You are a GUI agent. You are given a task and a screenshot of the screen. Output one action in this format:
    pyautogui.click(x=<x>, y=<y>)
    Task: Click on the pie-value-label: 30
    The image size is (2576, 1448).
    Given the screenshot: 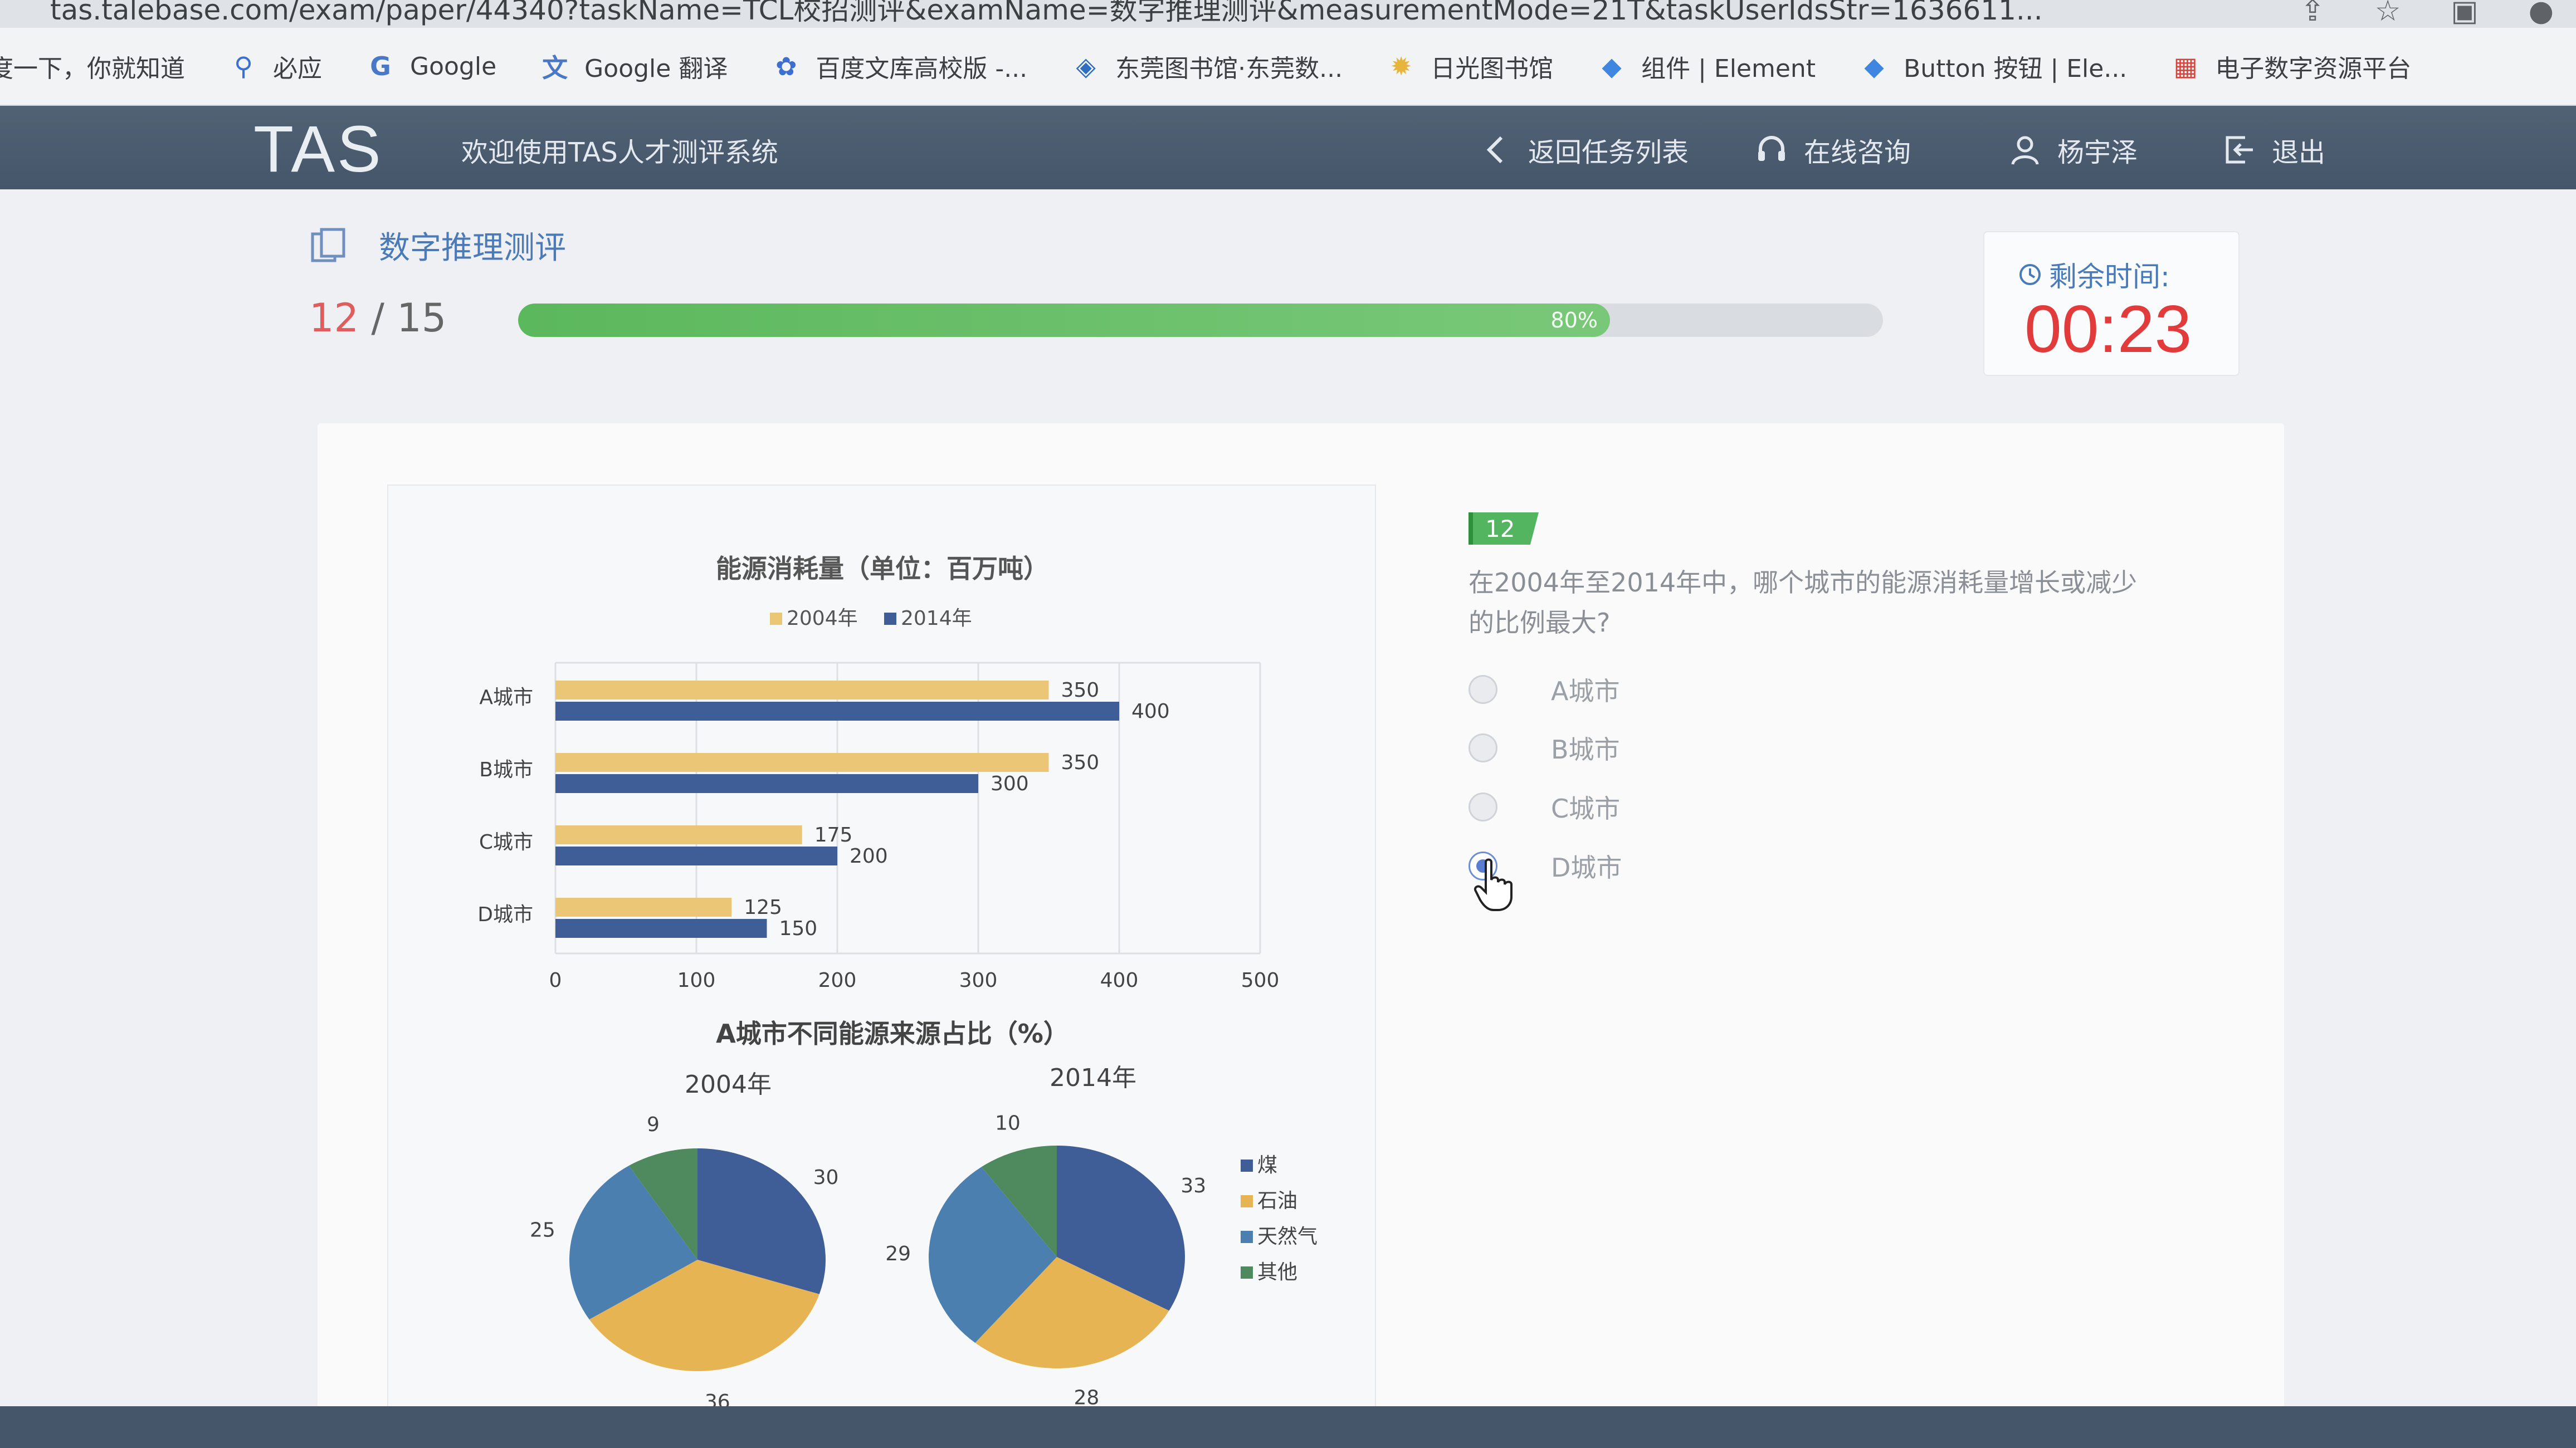 What is the action you would take?
    pyautogui.click(x=826, y=1177)
    